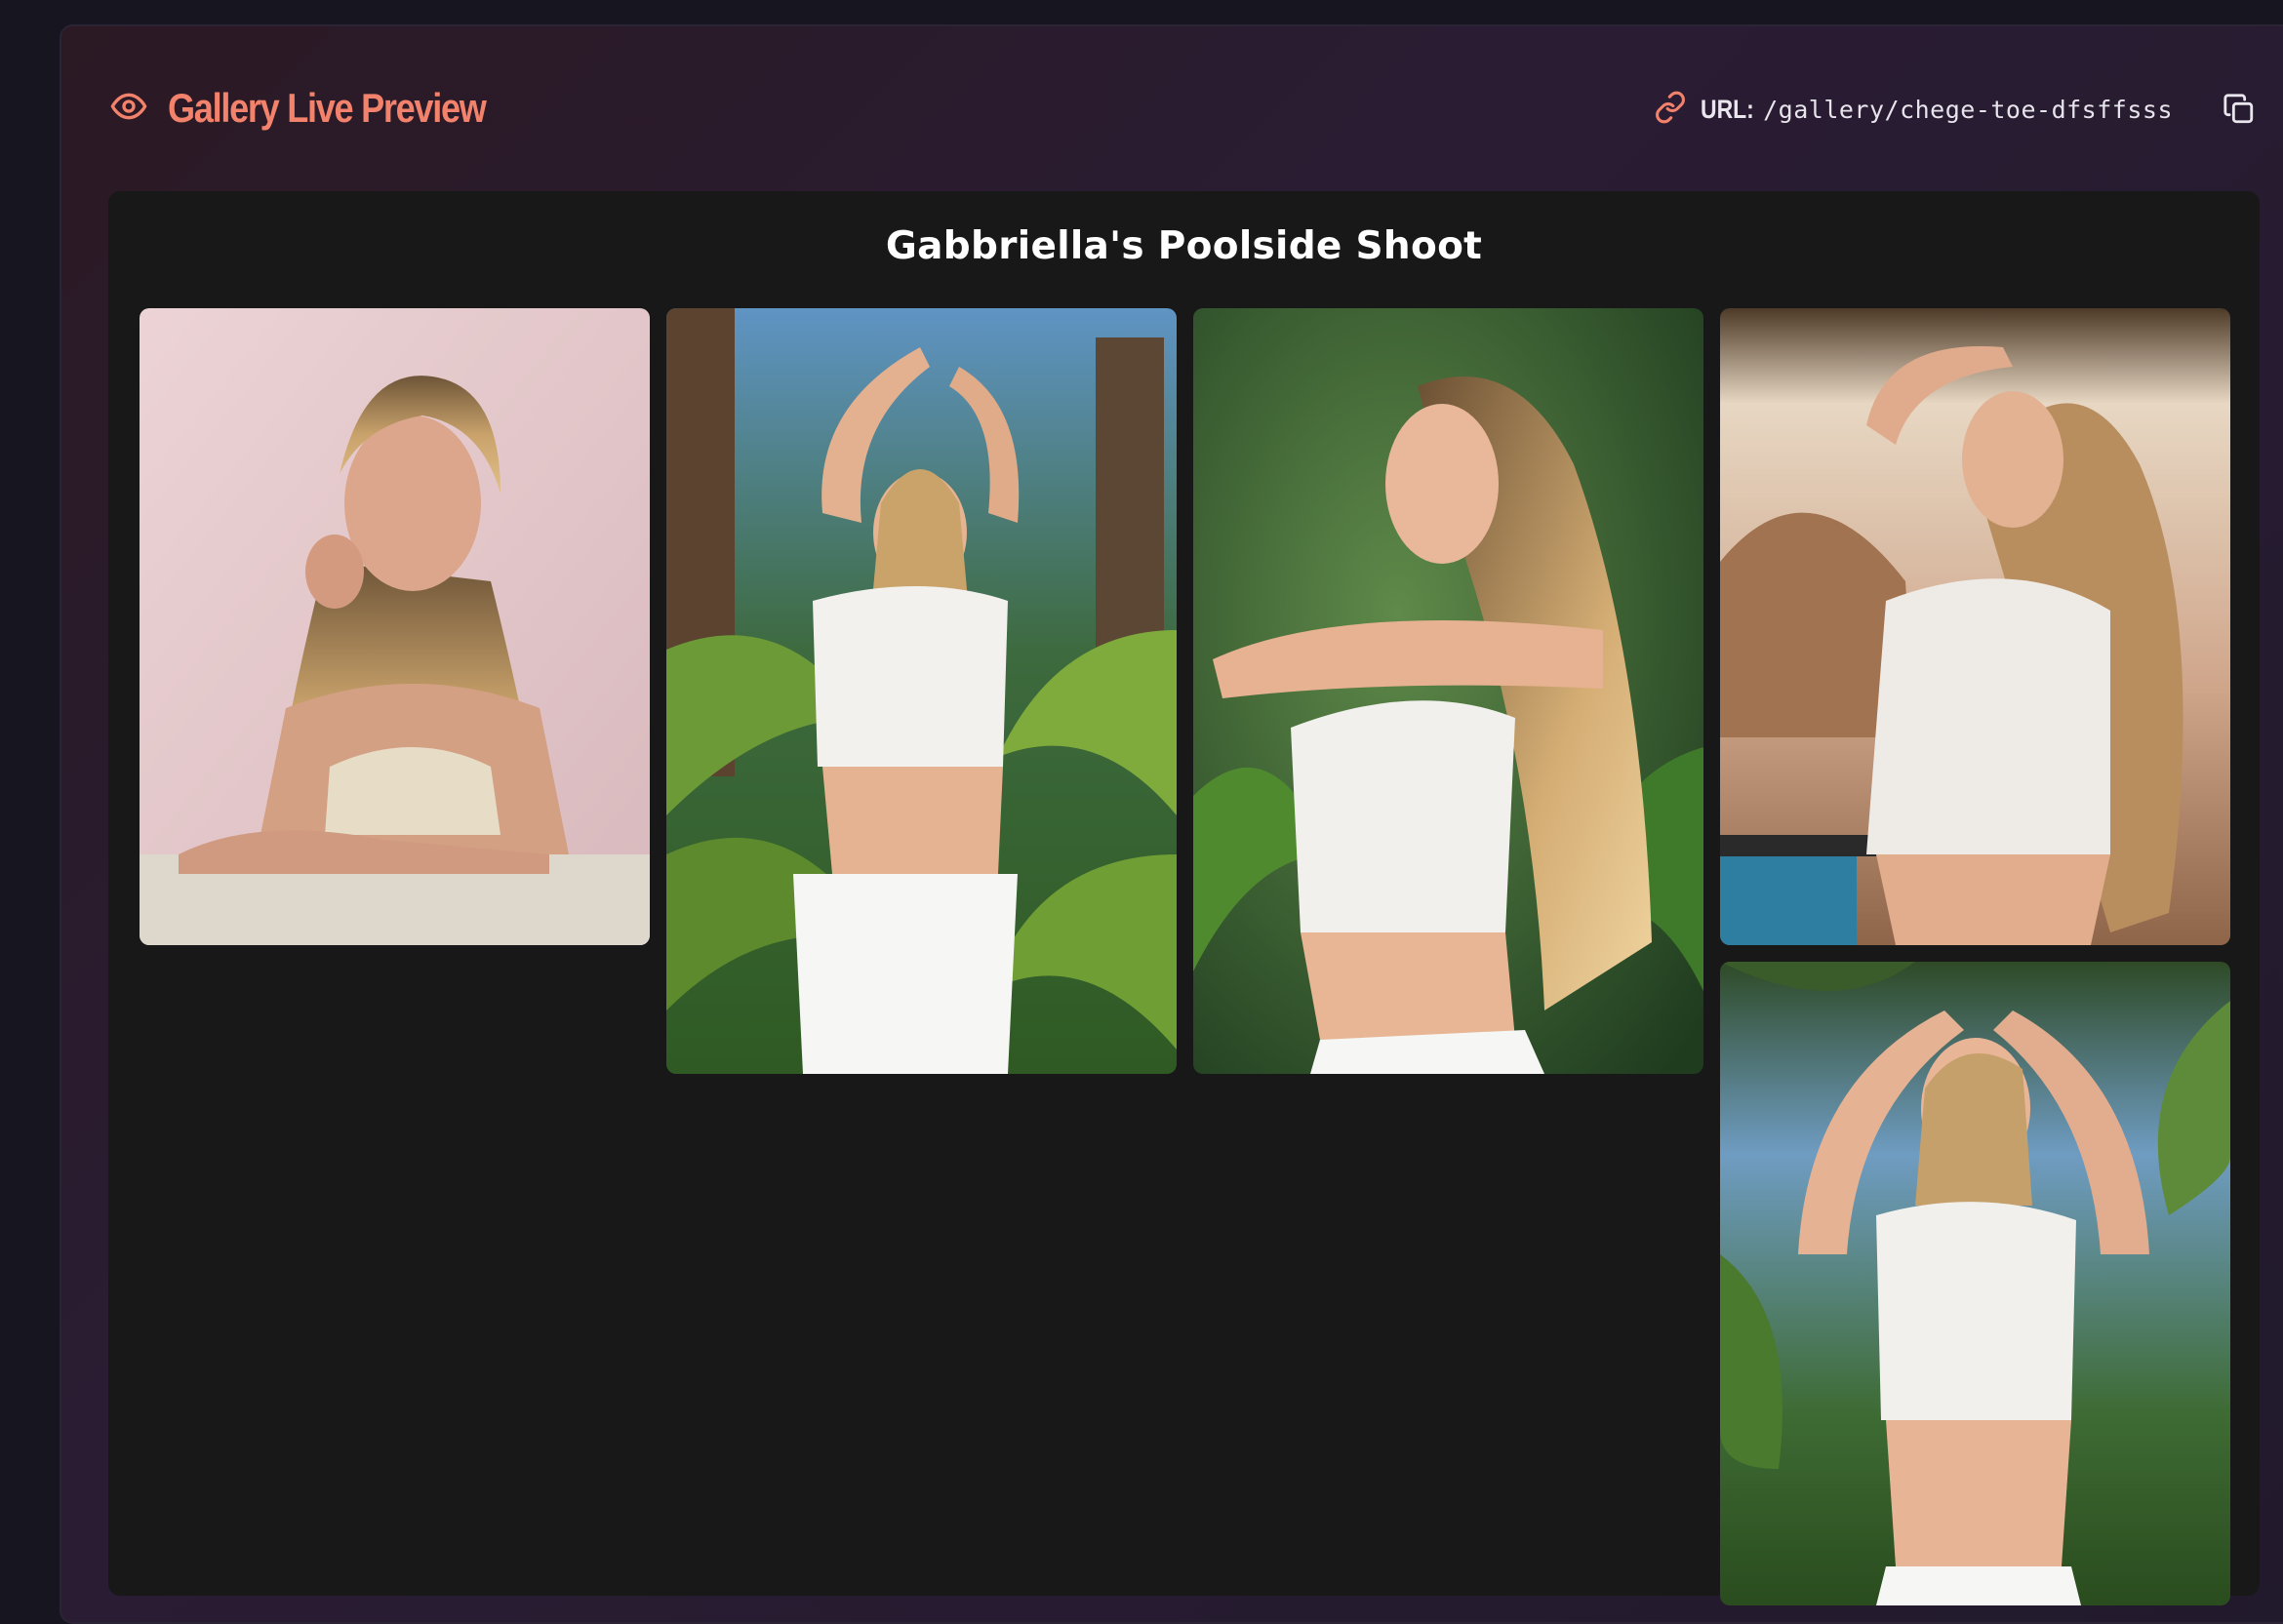 Image resolution: width=2283 pixels, height=1624 pixels. What do you see at coordinates (327, 108) in the screenshot?
I see `page-title: Gallery Live Preview` at bounding box center [327, 108].